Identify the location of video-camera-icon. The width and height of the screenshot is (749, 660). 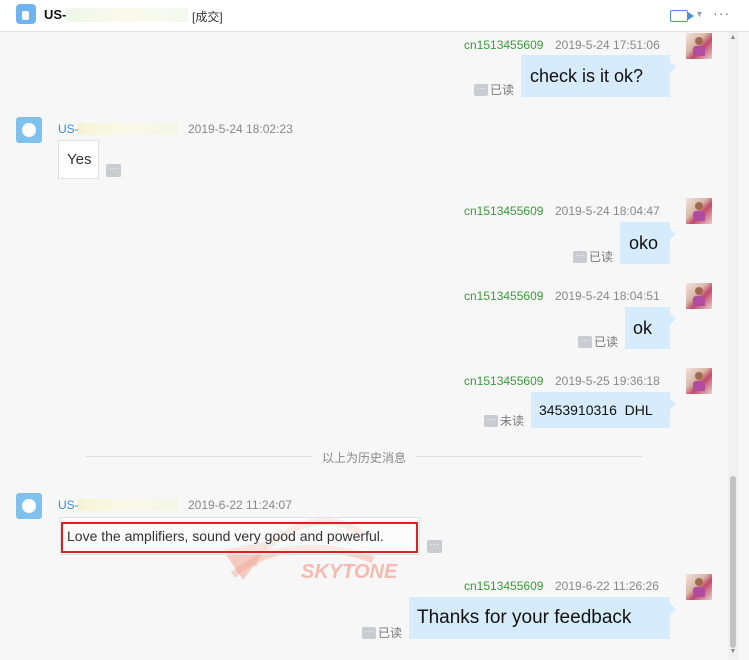
(682, 16).